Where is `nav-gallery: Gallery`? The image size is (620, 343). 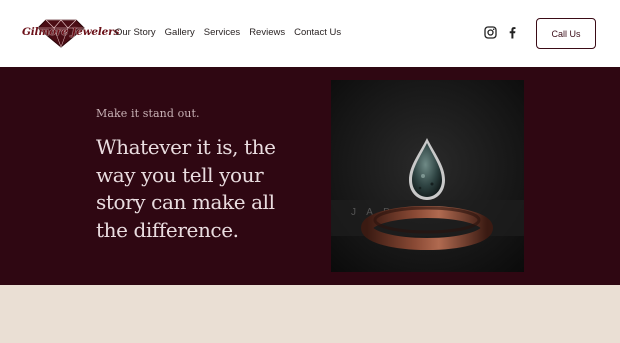 nav-gallery: Gallery is located at coordinates (180, 32).